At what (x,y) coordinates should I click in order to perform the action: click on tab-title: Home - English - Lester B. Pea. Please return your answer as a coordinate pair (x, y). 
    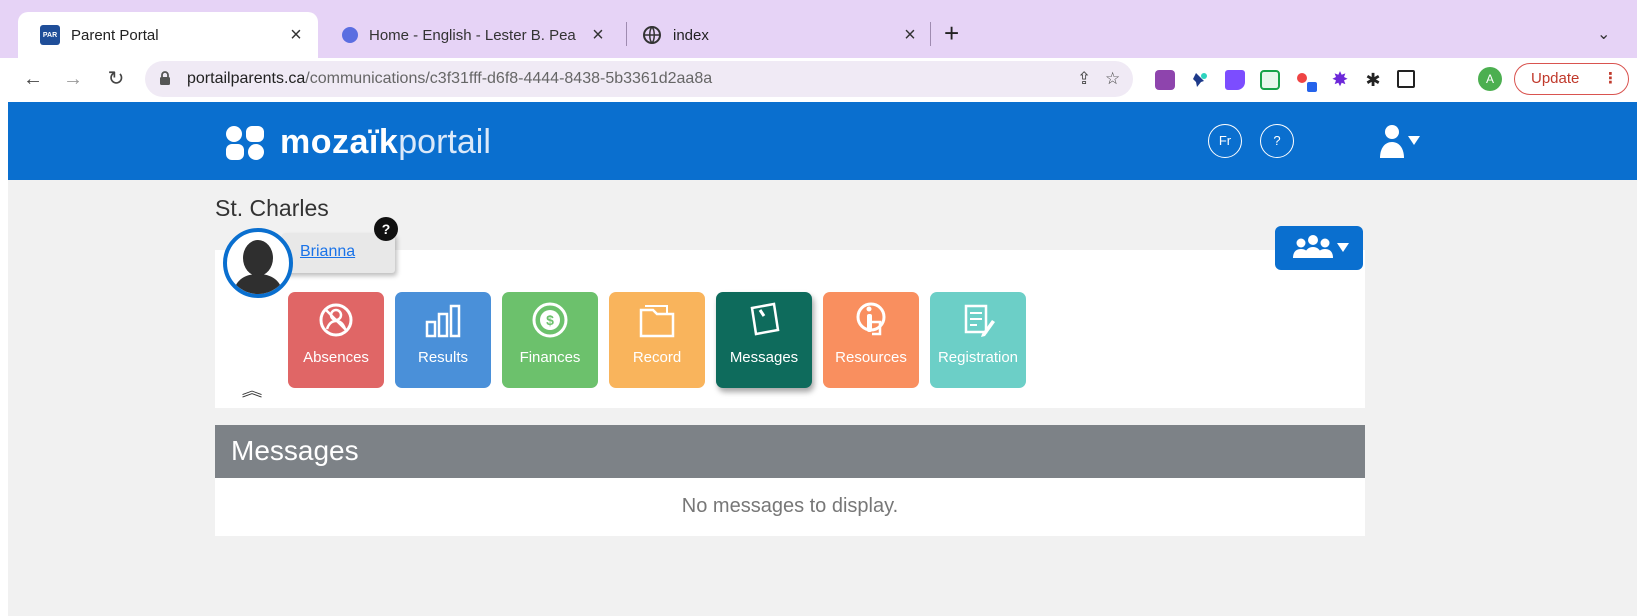
    Looking at the image, I should click on (472, 35).